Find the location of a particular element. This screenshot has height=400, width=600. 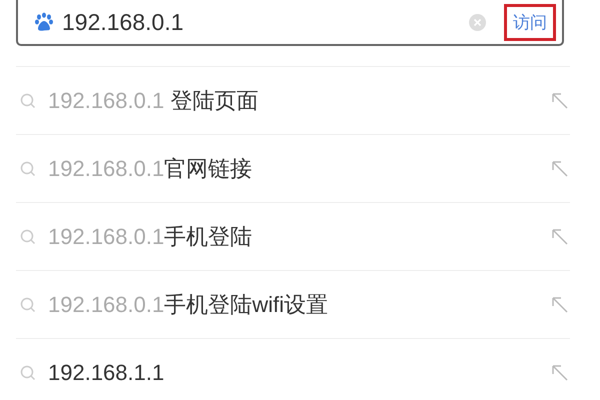

search-field: 192.168.0.1 访问 is located at coordinates (290, 23).